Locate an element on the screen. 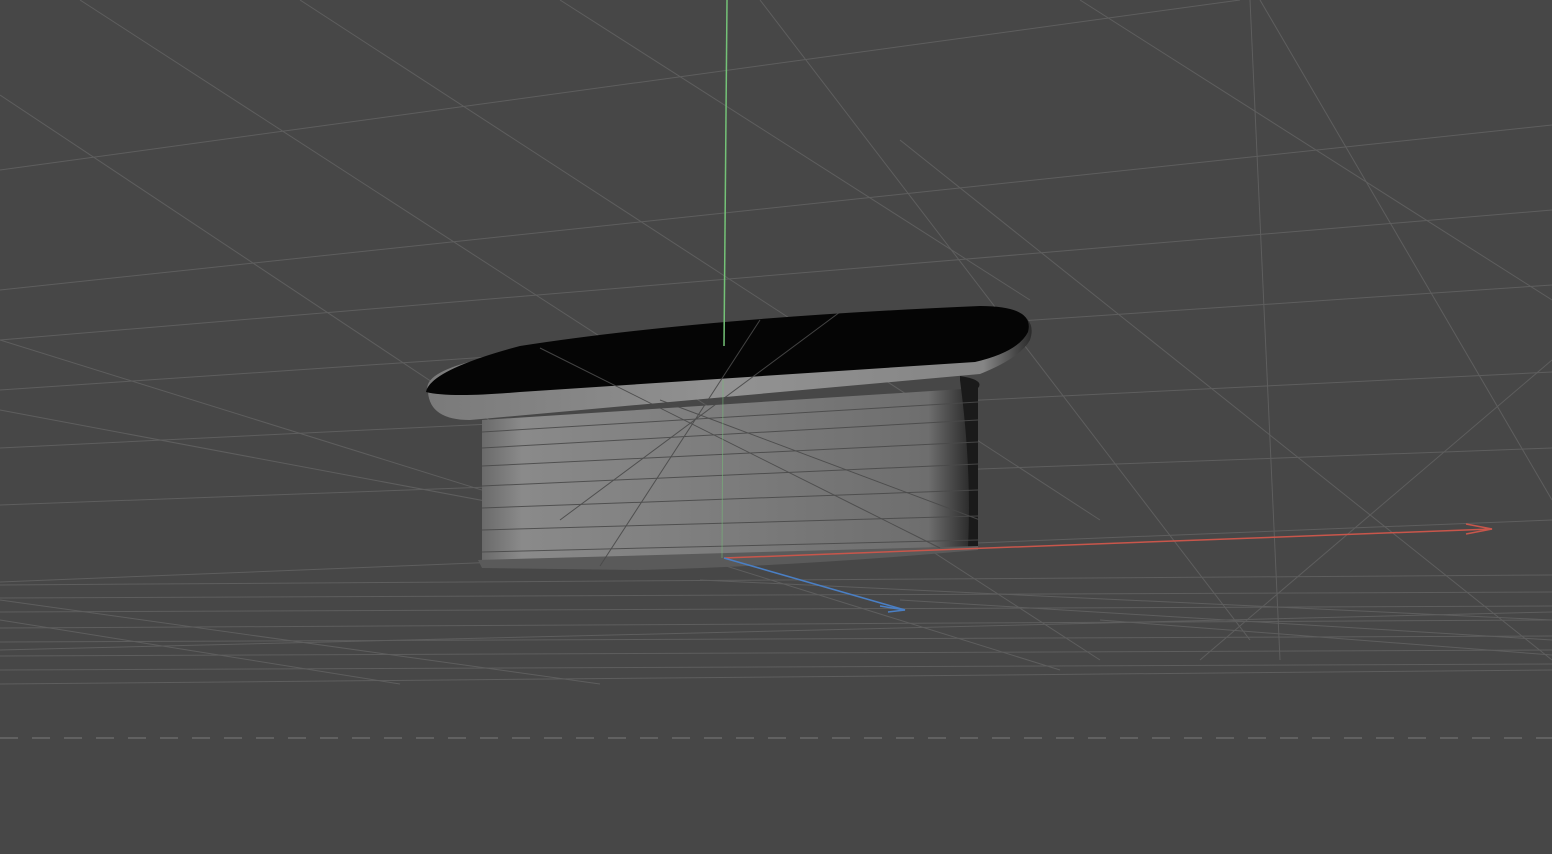 This screenshot has width=1552, height=854. extruded-slot-object is located at coordinates (729, 438).